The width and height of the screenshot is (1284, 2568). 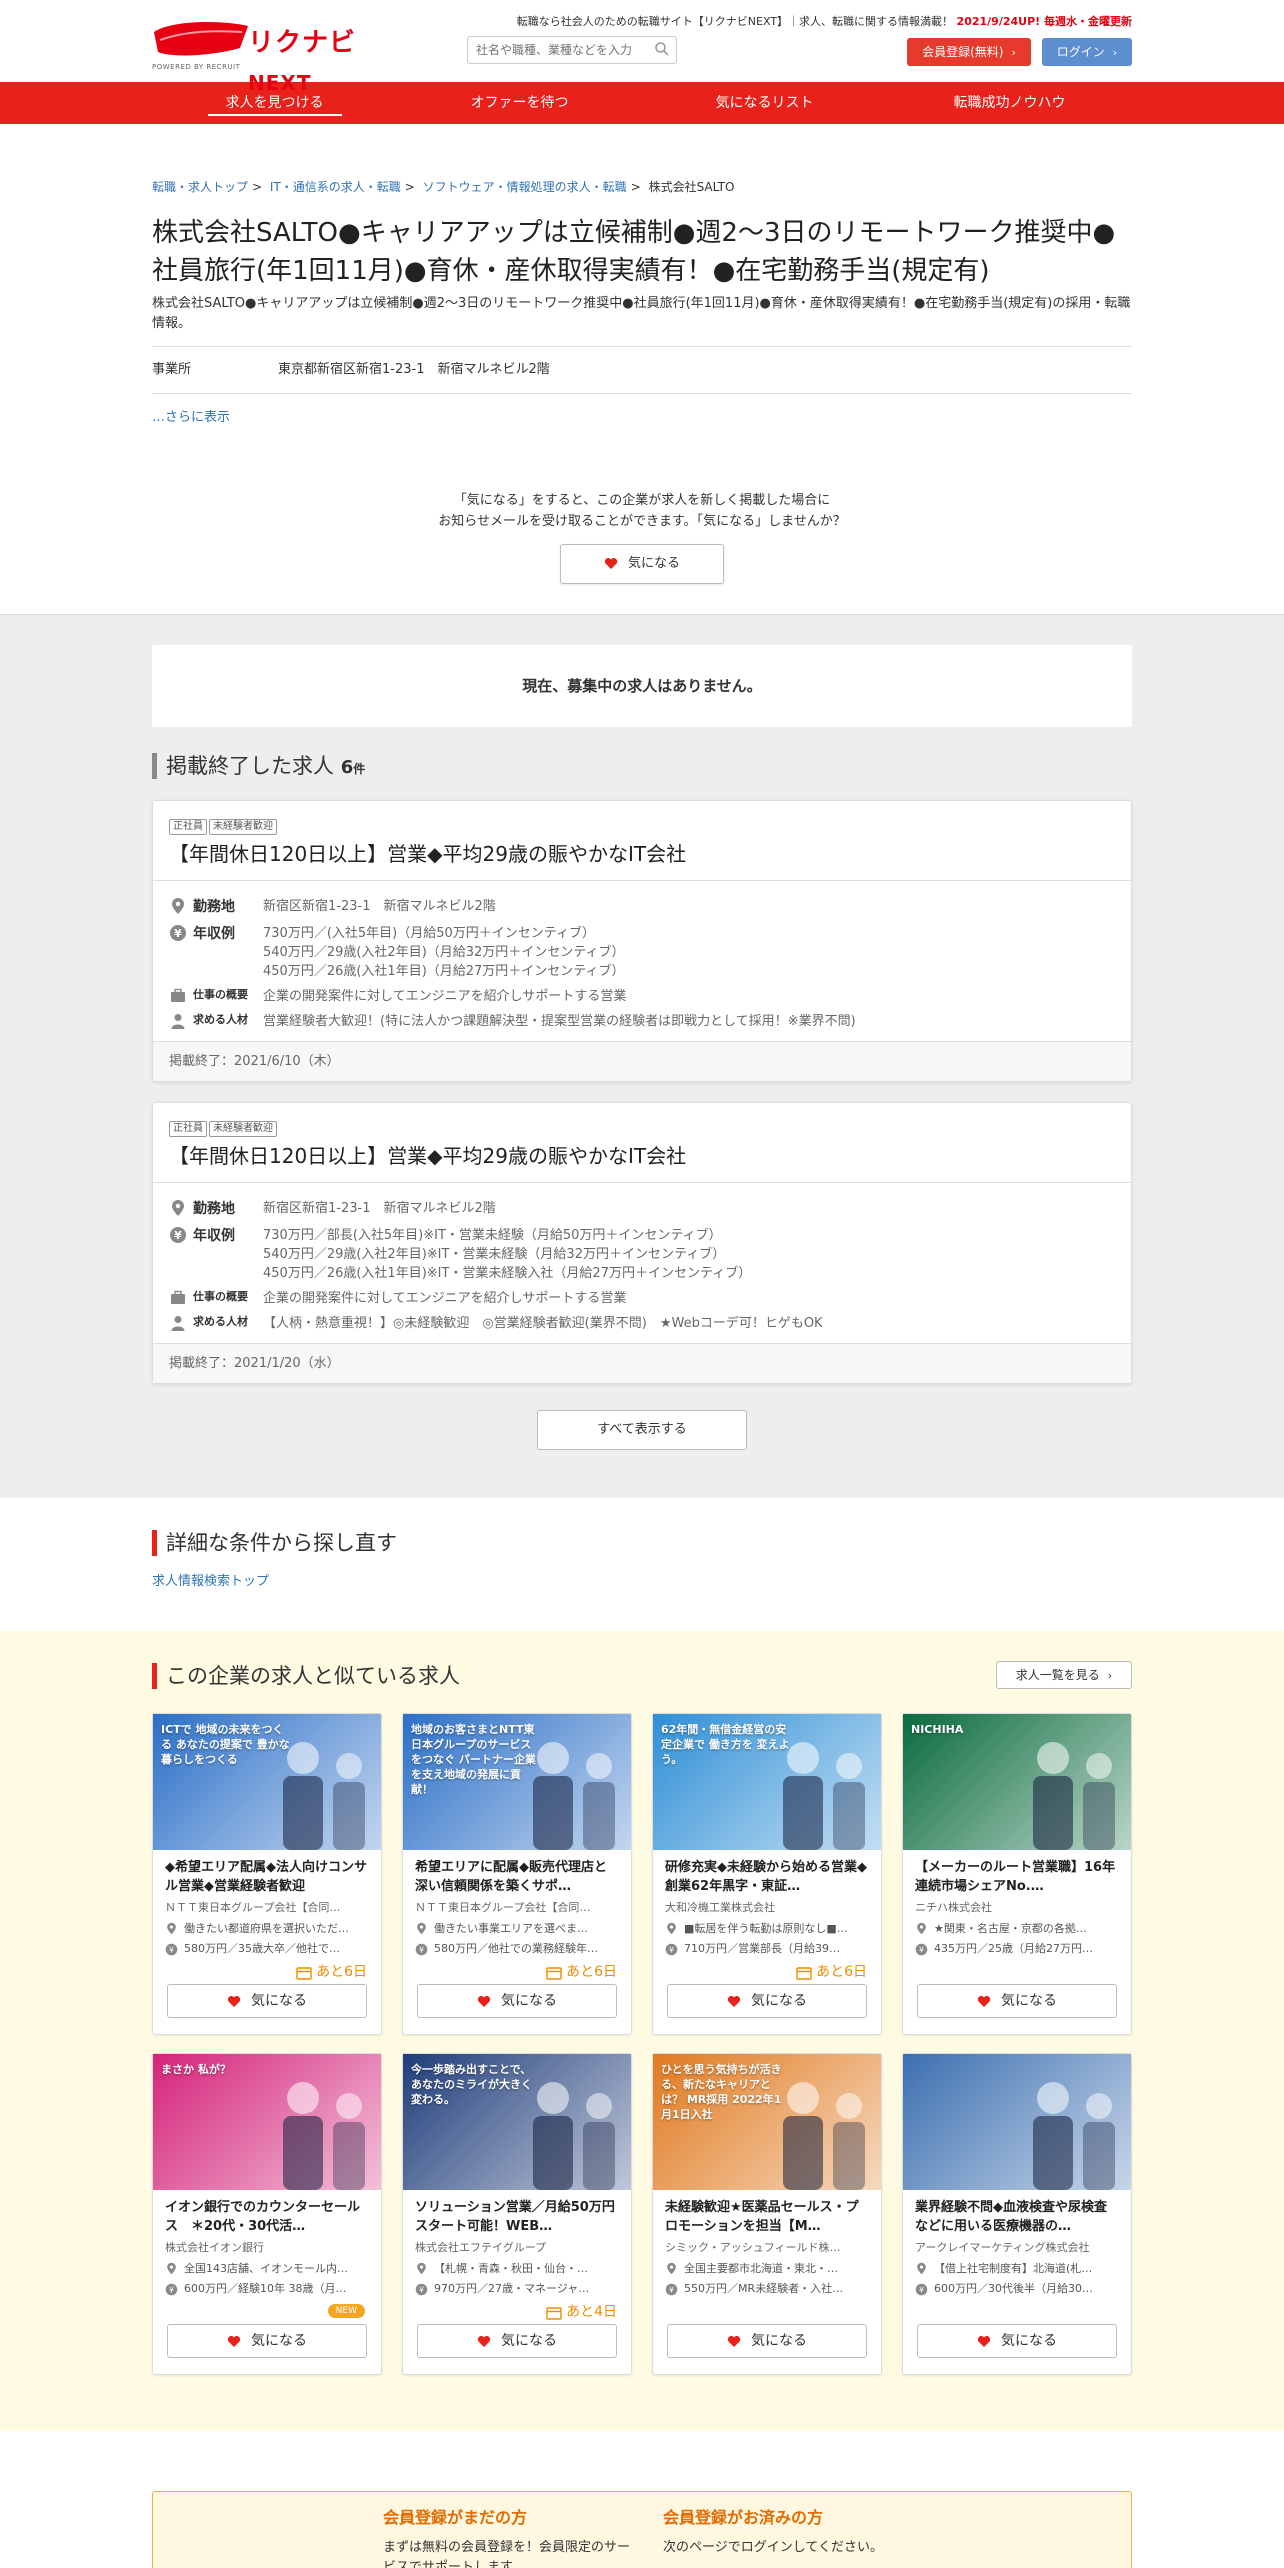 I want to click on job-image: 今一歩踏み出すことで、あなたのミライが大きく変わる。, so click(x=517, y=2122).